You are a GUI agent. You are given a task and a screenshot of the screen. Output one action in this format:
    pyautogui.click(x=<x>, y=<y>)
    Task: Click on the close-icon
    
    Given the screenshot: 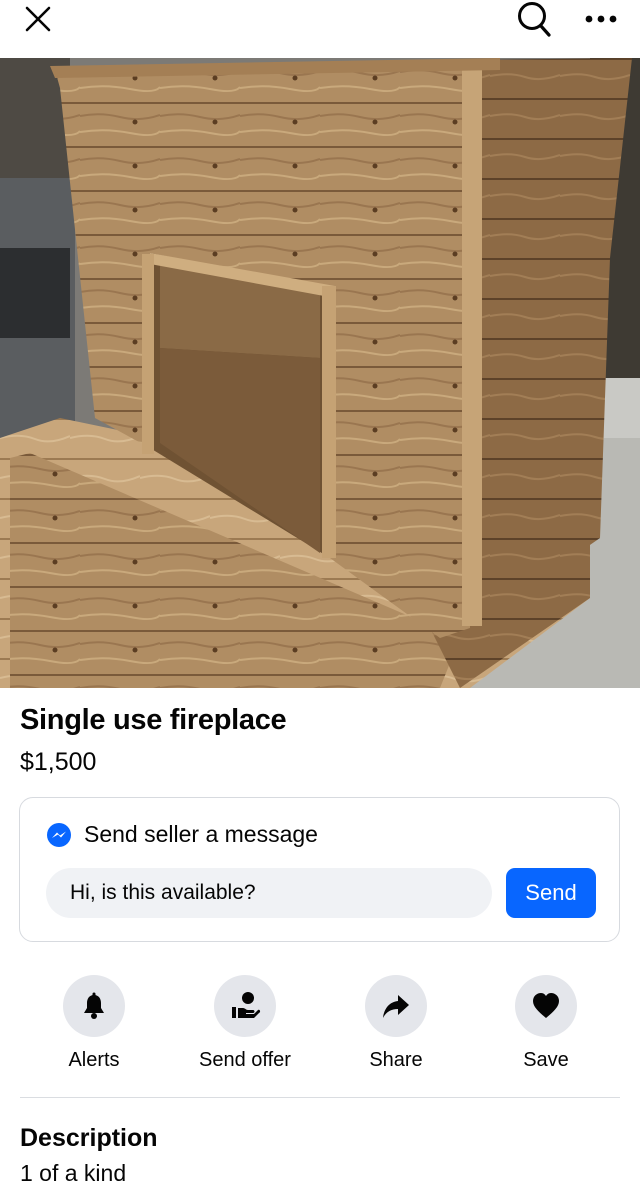 What is the action you would take?
    pyautogui.click(x=38, y=19)
    